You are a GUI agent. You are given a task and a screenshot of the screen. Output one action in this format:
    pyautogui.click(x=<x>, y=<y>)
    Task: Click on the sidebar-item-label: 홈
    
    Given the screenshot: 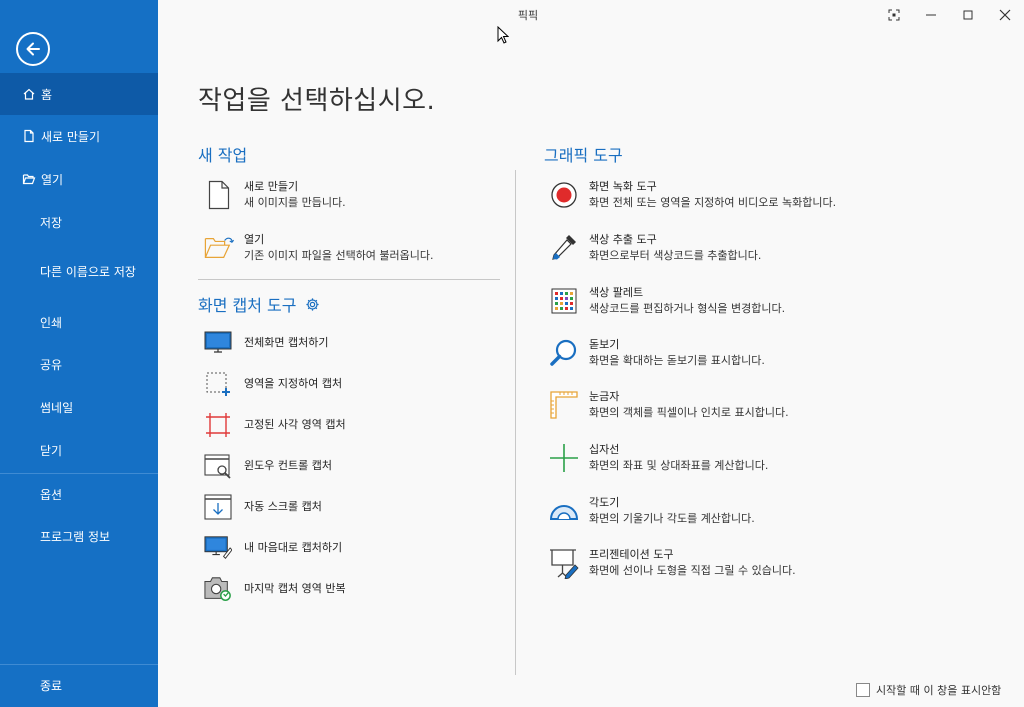 What is the action you would take?
    pyautogui.click(x=47, y=94)
    